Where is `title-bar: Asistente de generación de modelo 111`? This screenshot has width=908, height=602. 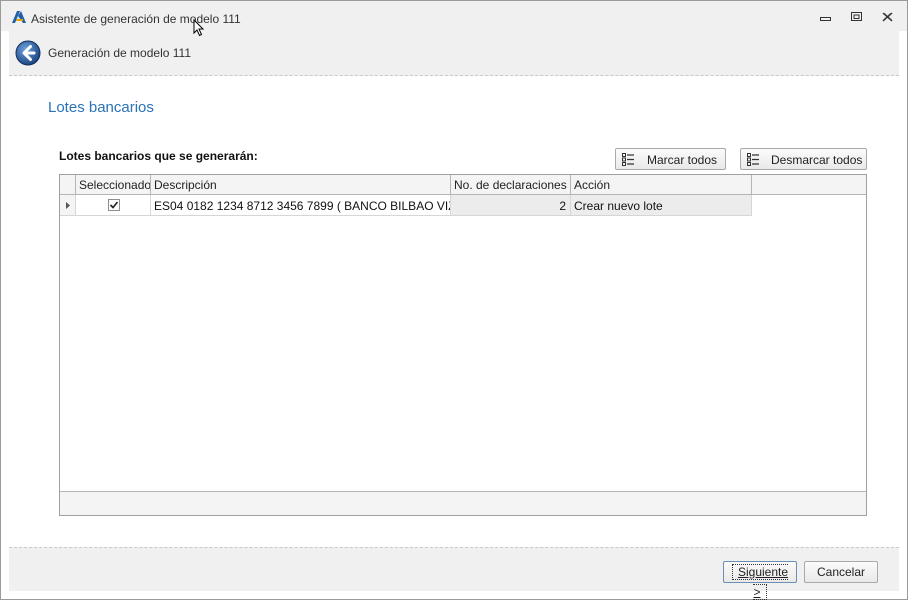 title-bar: Asistente de generación de modelo 111 is located at coordinates (454, 16).